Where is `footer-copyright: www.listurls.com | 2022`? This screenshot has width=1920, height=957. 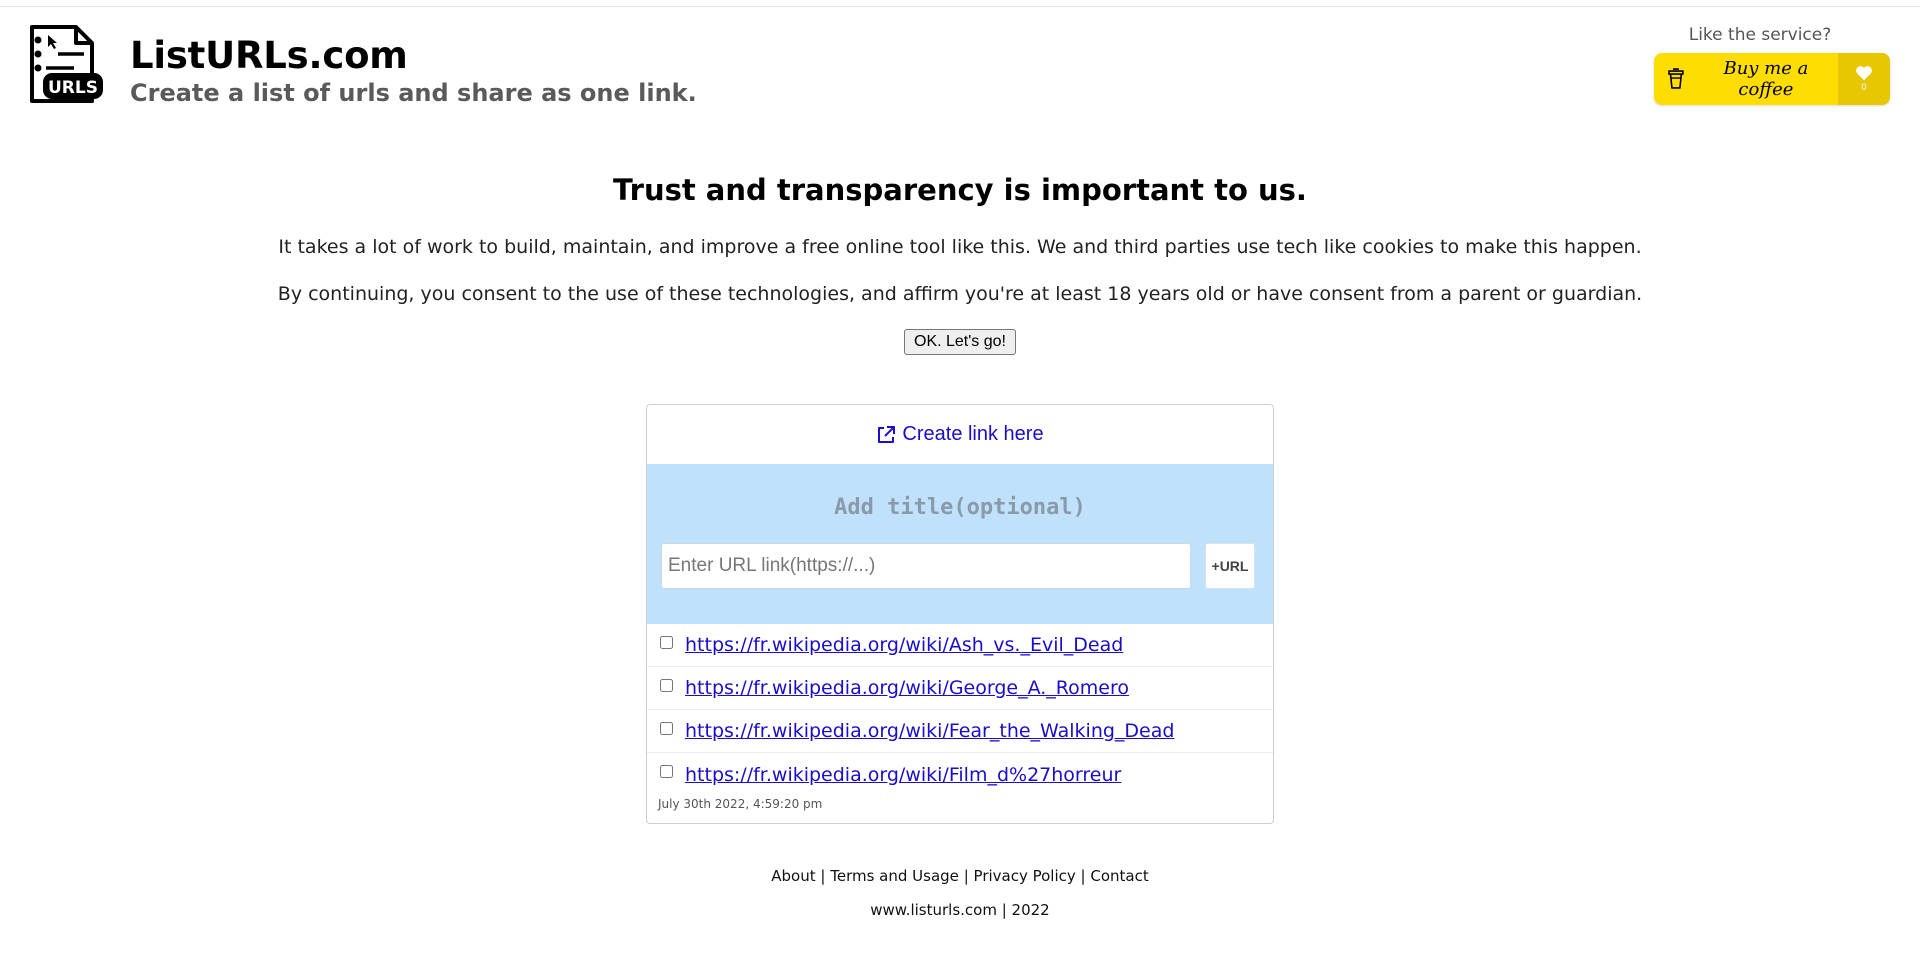
footer-copyright: www.listurls.com | 2022 is located at coordinates (960, 910).